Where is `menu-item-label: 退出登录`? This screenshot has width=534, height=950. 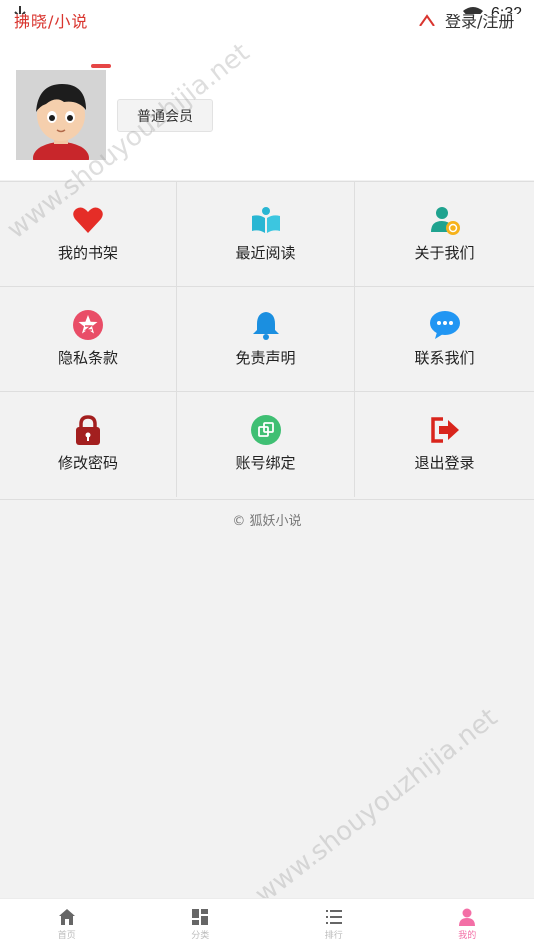 menu-item-label: 退出登录 is located at coordinates (444, 462).